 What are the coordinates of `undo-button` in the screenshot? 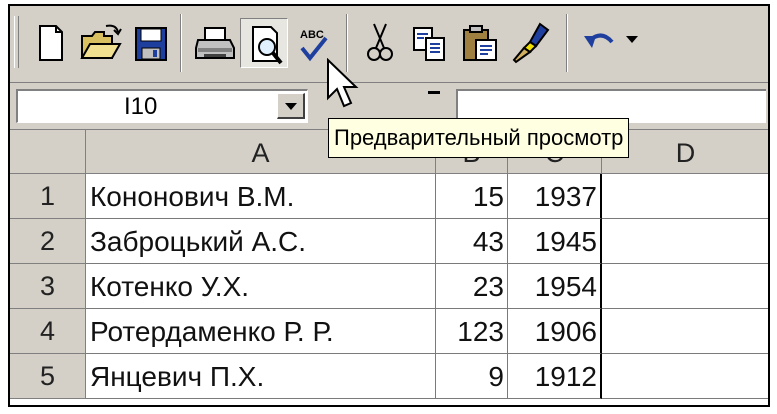 It's located at (600, 43).